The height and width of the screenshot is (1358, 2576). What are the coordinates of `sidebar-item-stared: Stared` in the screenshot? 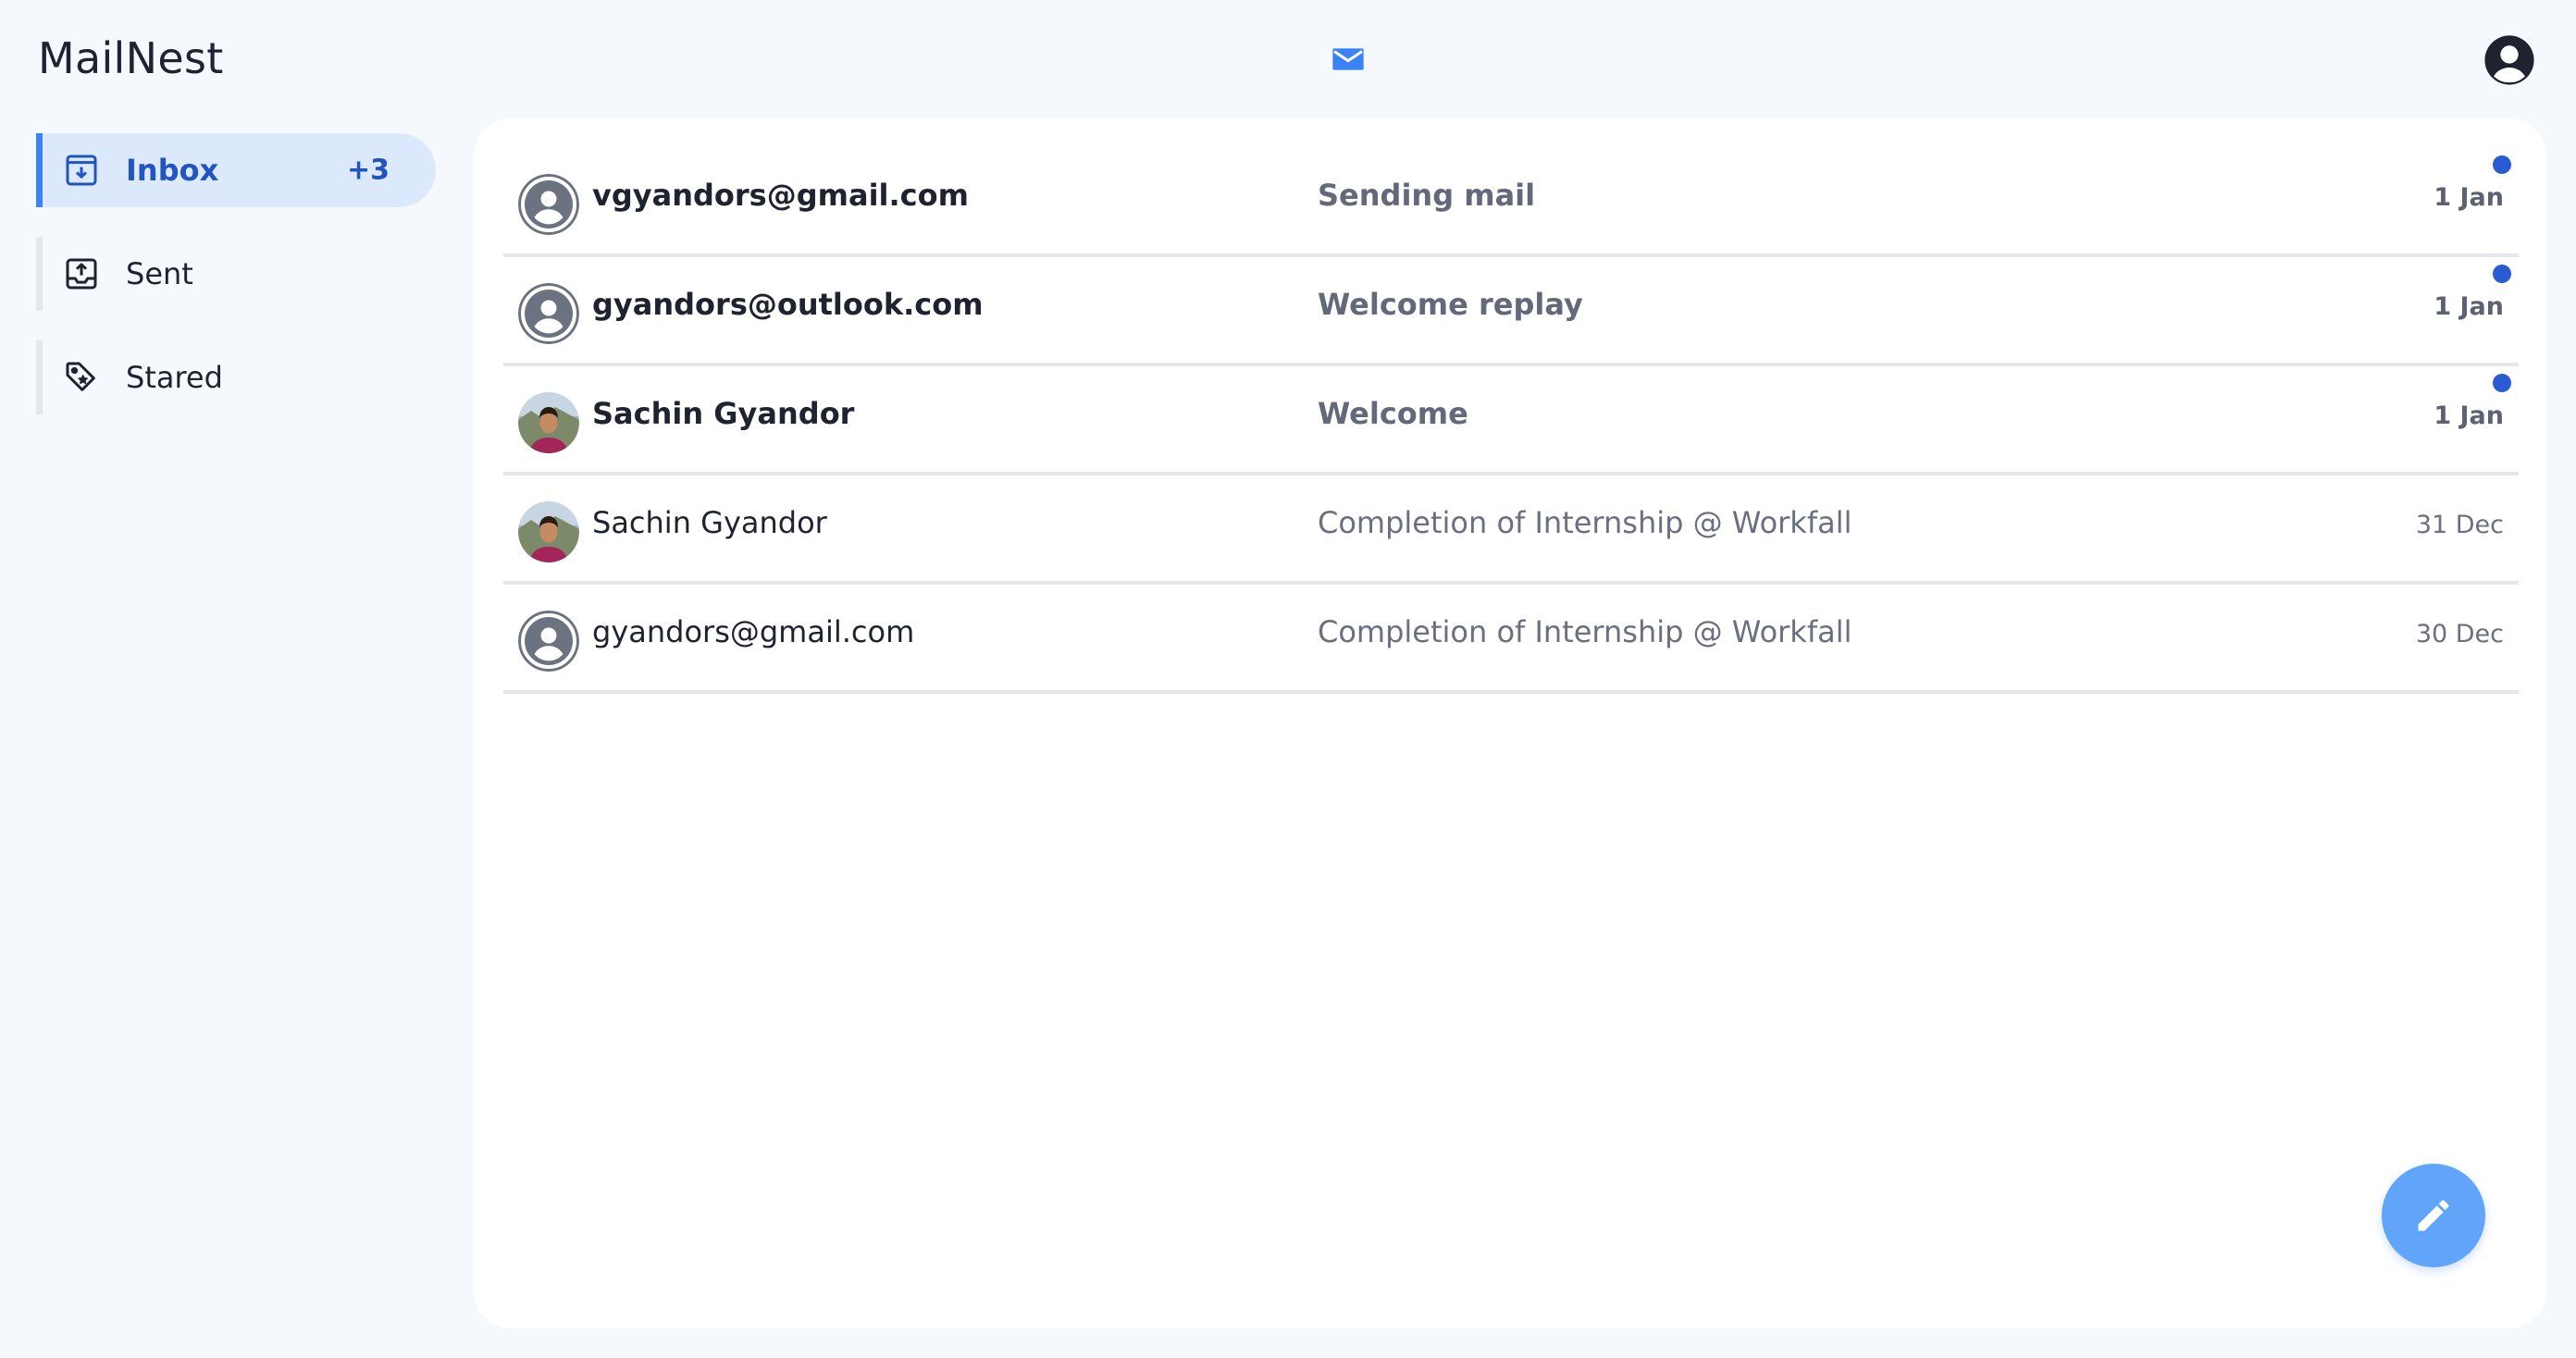 It's located at (236, 377).